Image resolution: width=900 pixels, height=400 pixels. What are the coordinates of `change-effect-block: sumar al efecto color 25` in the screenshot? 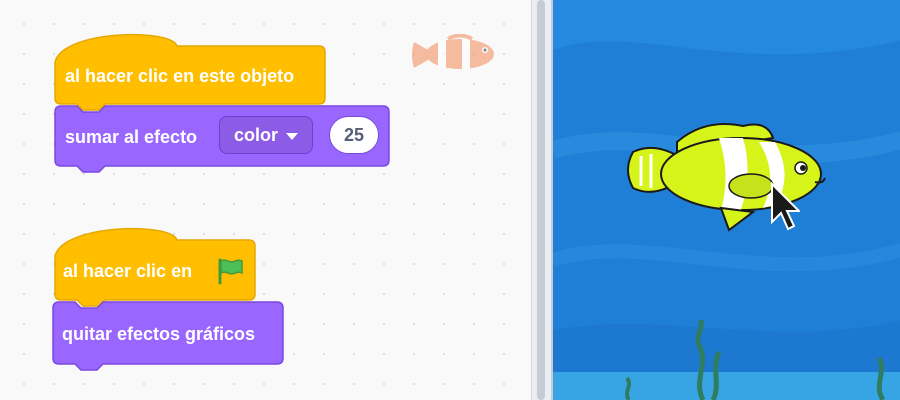 It's located at (223, 140).